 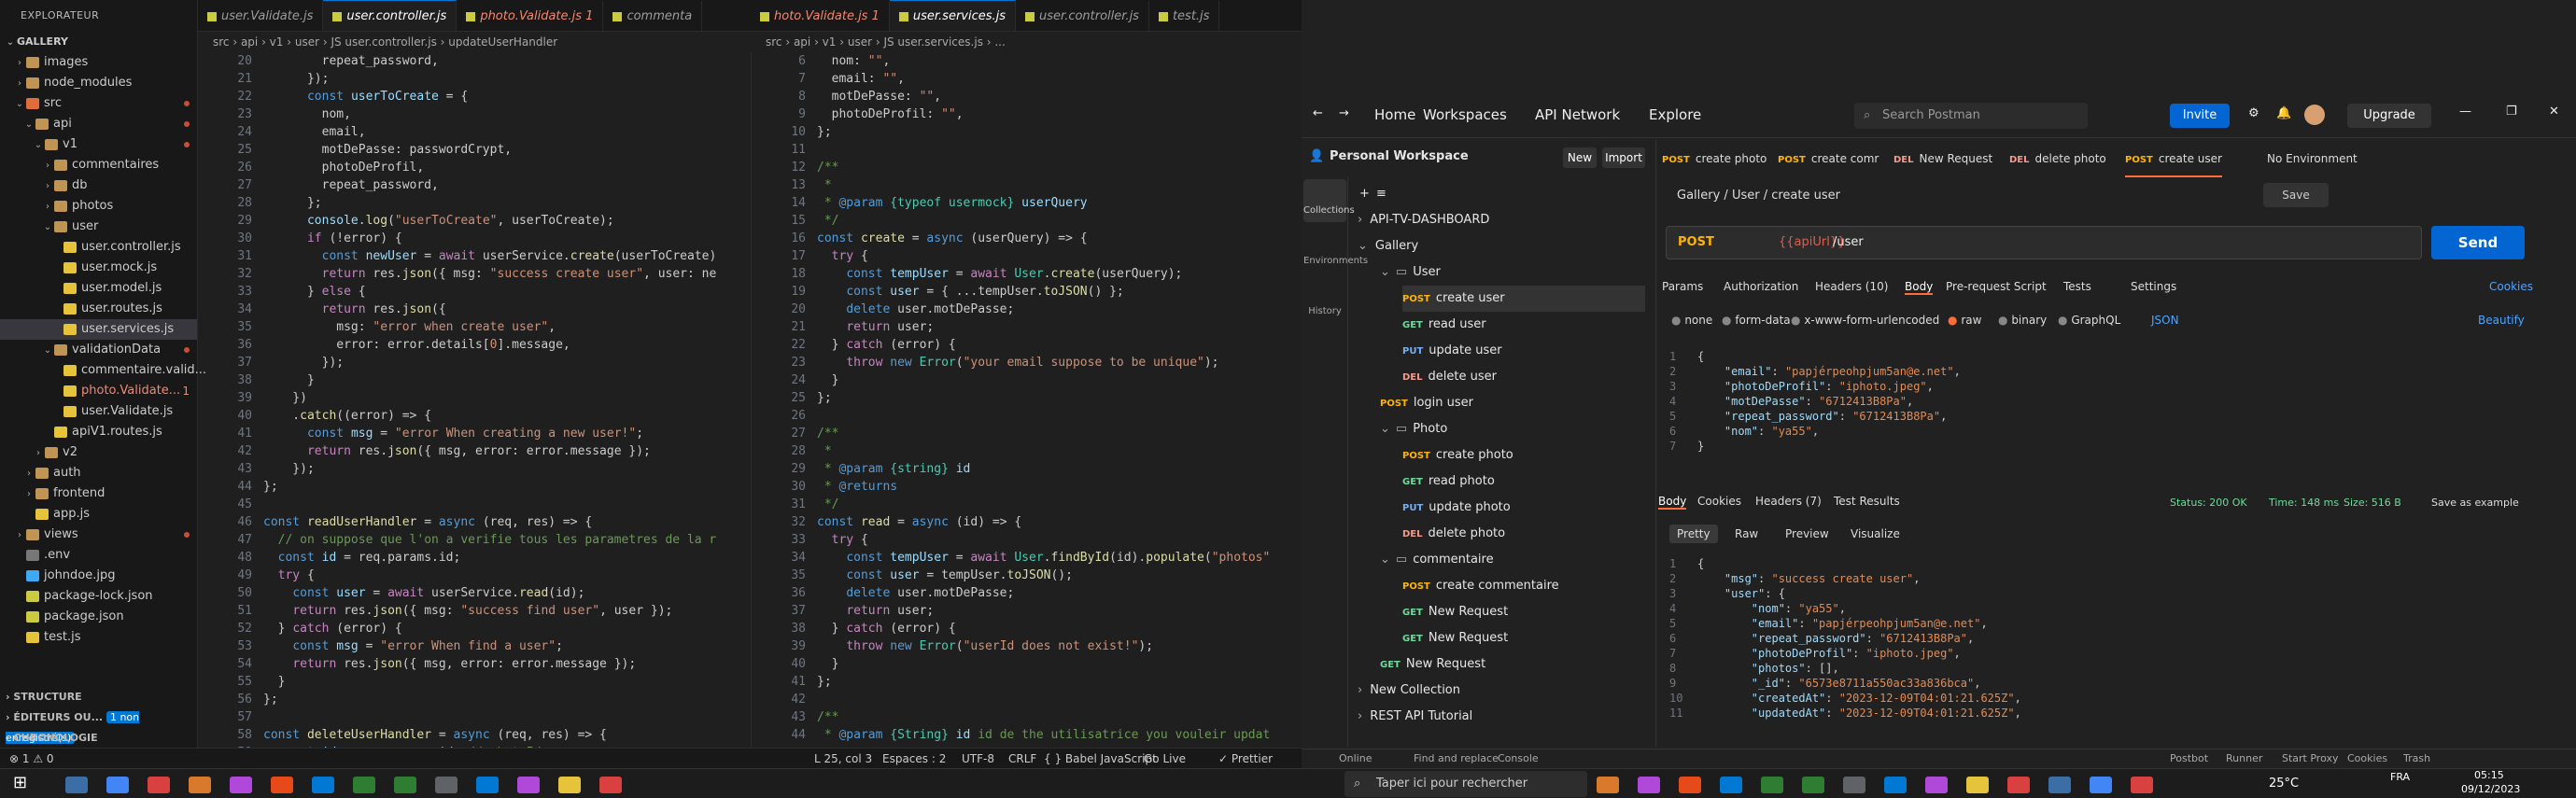 I want to click on json-select: JSON, so click(x=2165, y=320).